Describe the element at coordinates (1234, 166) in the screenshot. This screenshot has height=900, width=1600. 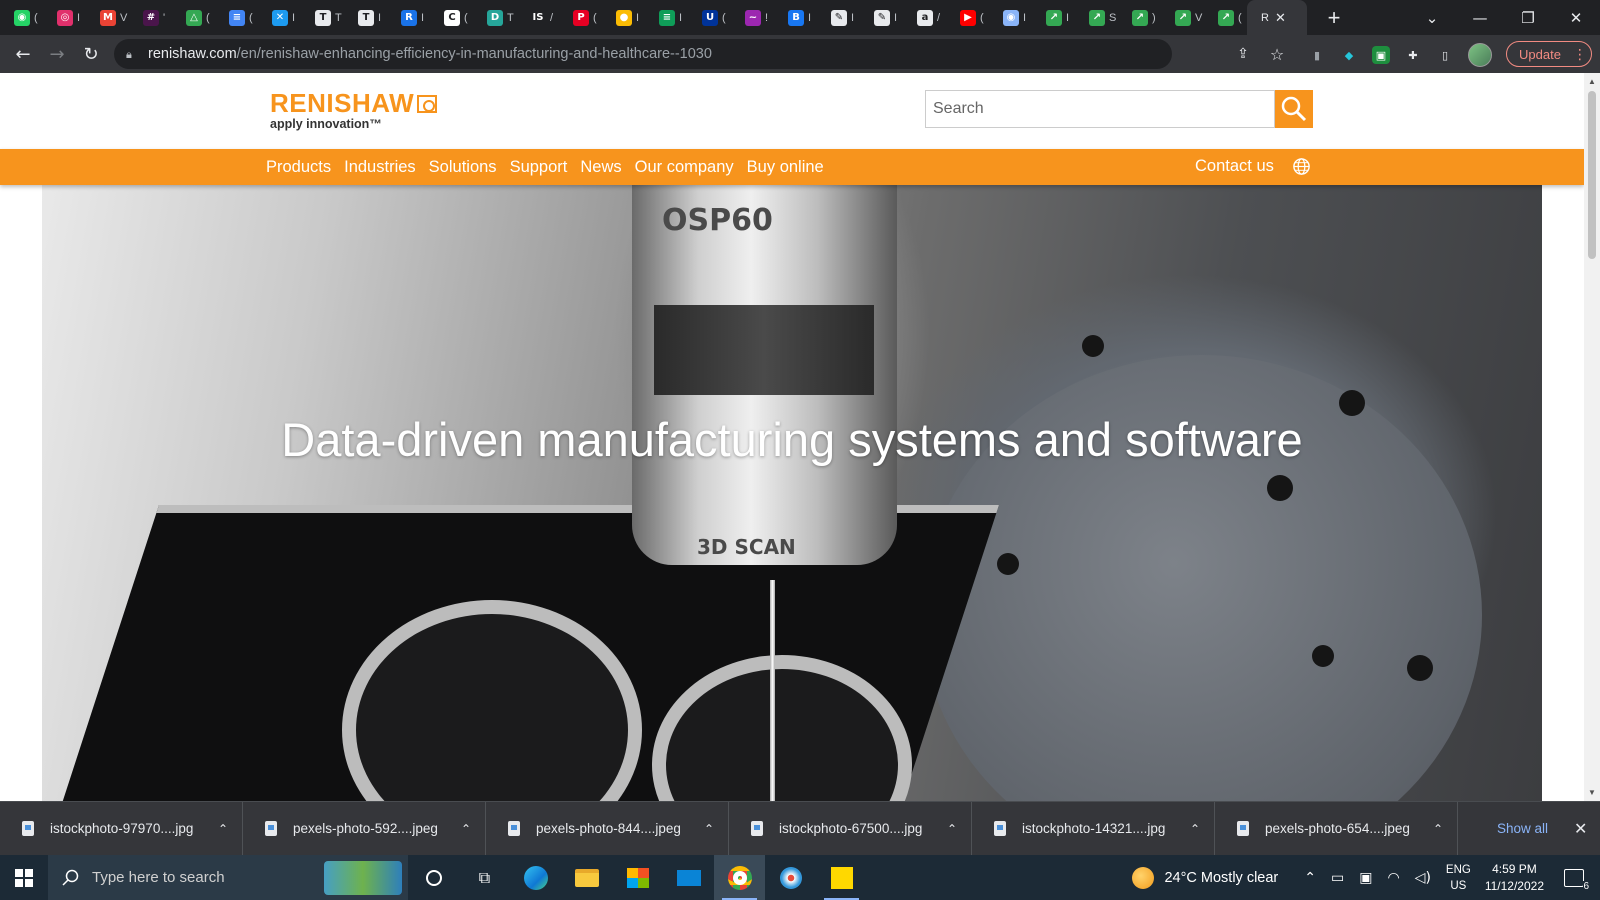
I see `contact-us-link: Contact us` at that location.